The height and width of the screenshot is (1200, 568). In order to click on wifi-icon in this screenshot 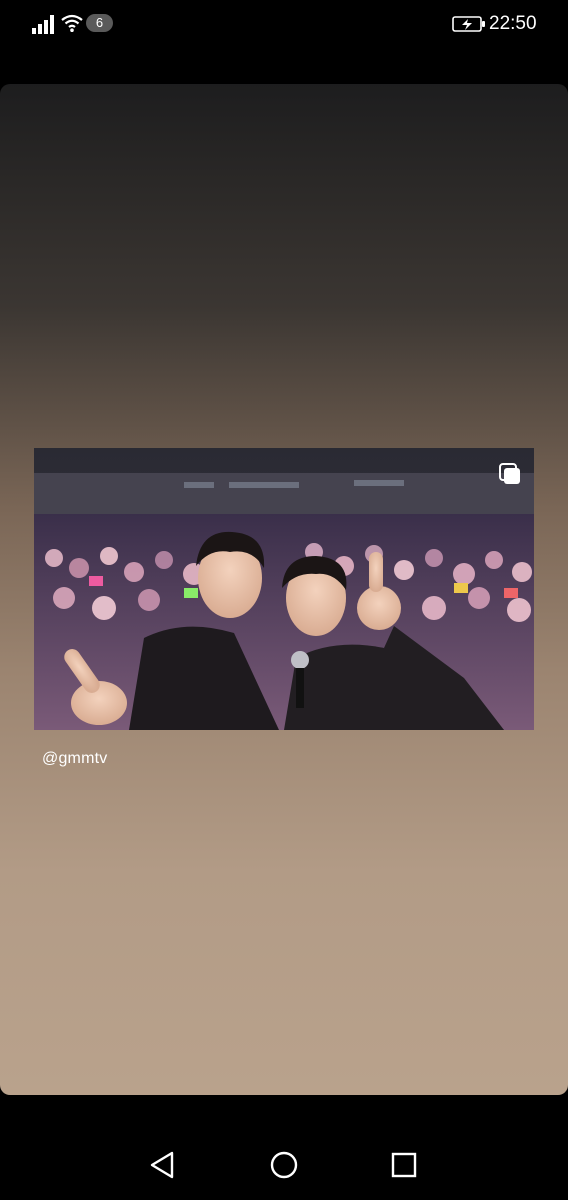, I will do `click(72, 23)`.